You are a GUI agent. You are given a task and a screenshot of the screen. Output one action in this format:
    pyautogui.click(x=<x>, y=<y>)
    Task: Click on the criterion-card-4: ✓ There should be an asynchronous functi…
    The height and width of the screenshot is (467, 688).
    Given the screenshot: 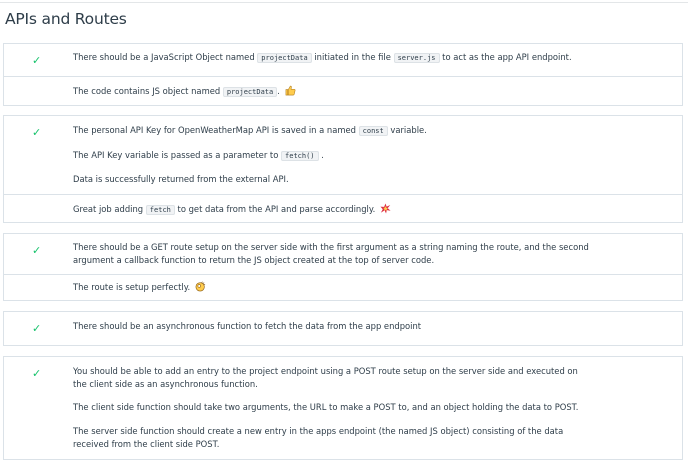 What is the action you would take?
    pyautogui.click(x=343, y=328)
    